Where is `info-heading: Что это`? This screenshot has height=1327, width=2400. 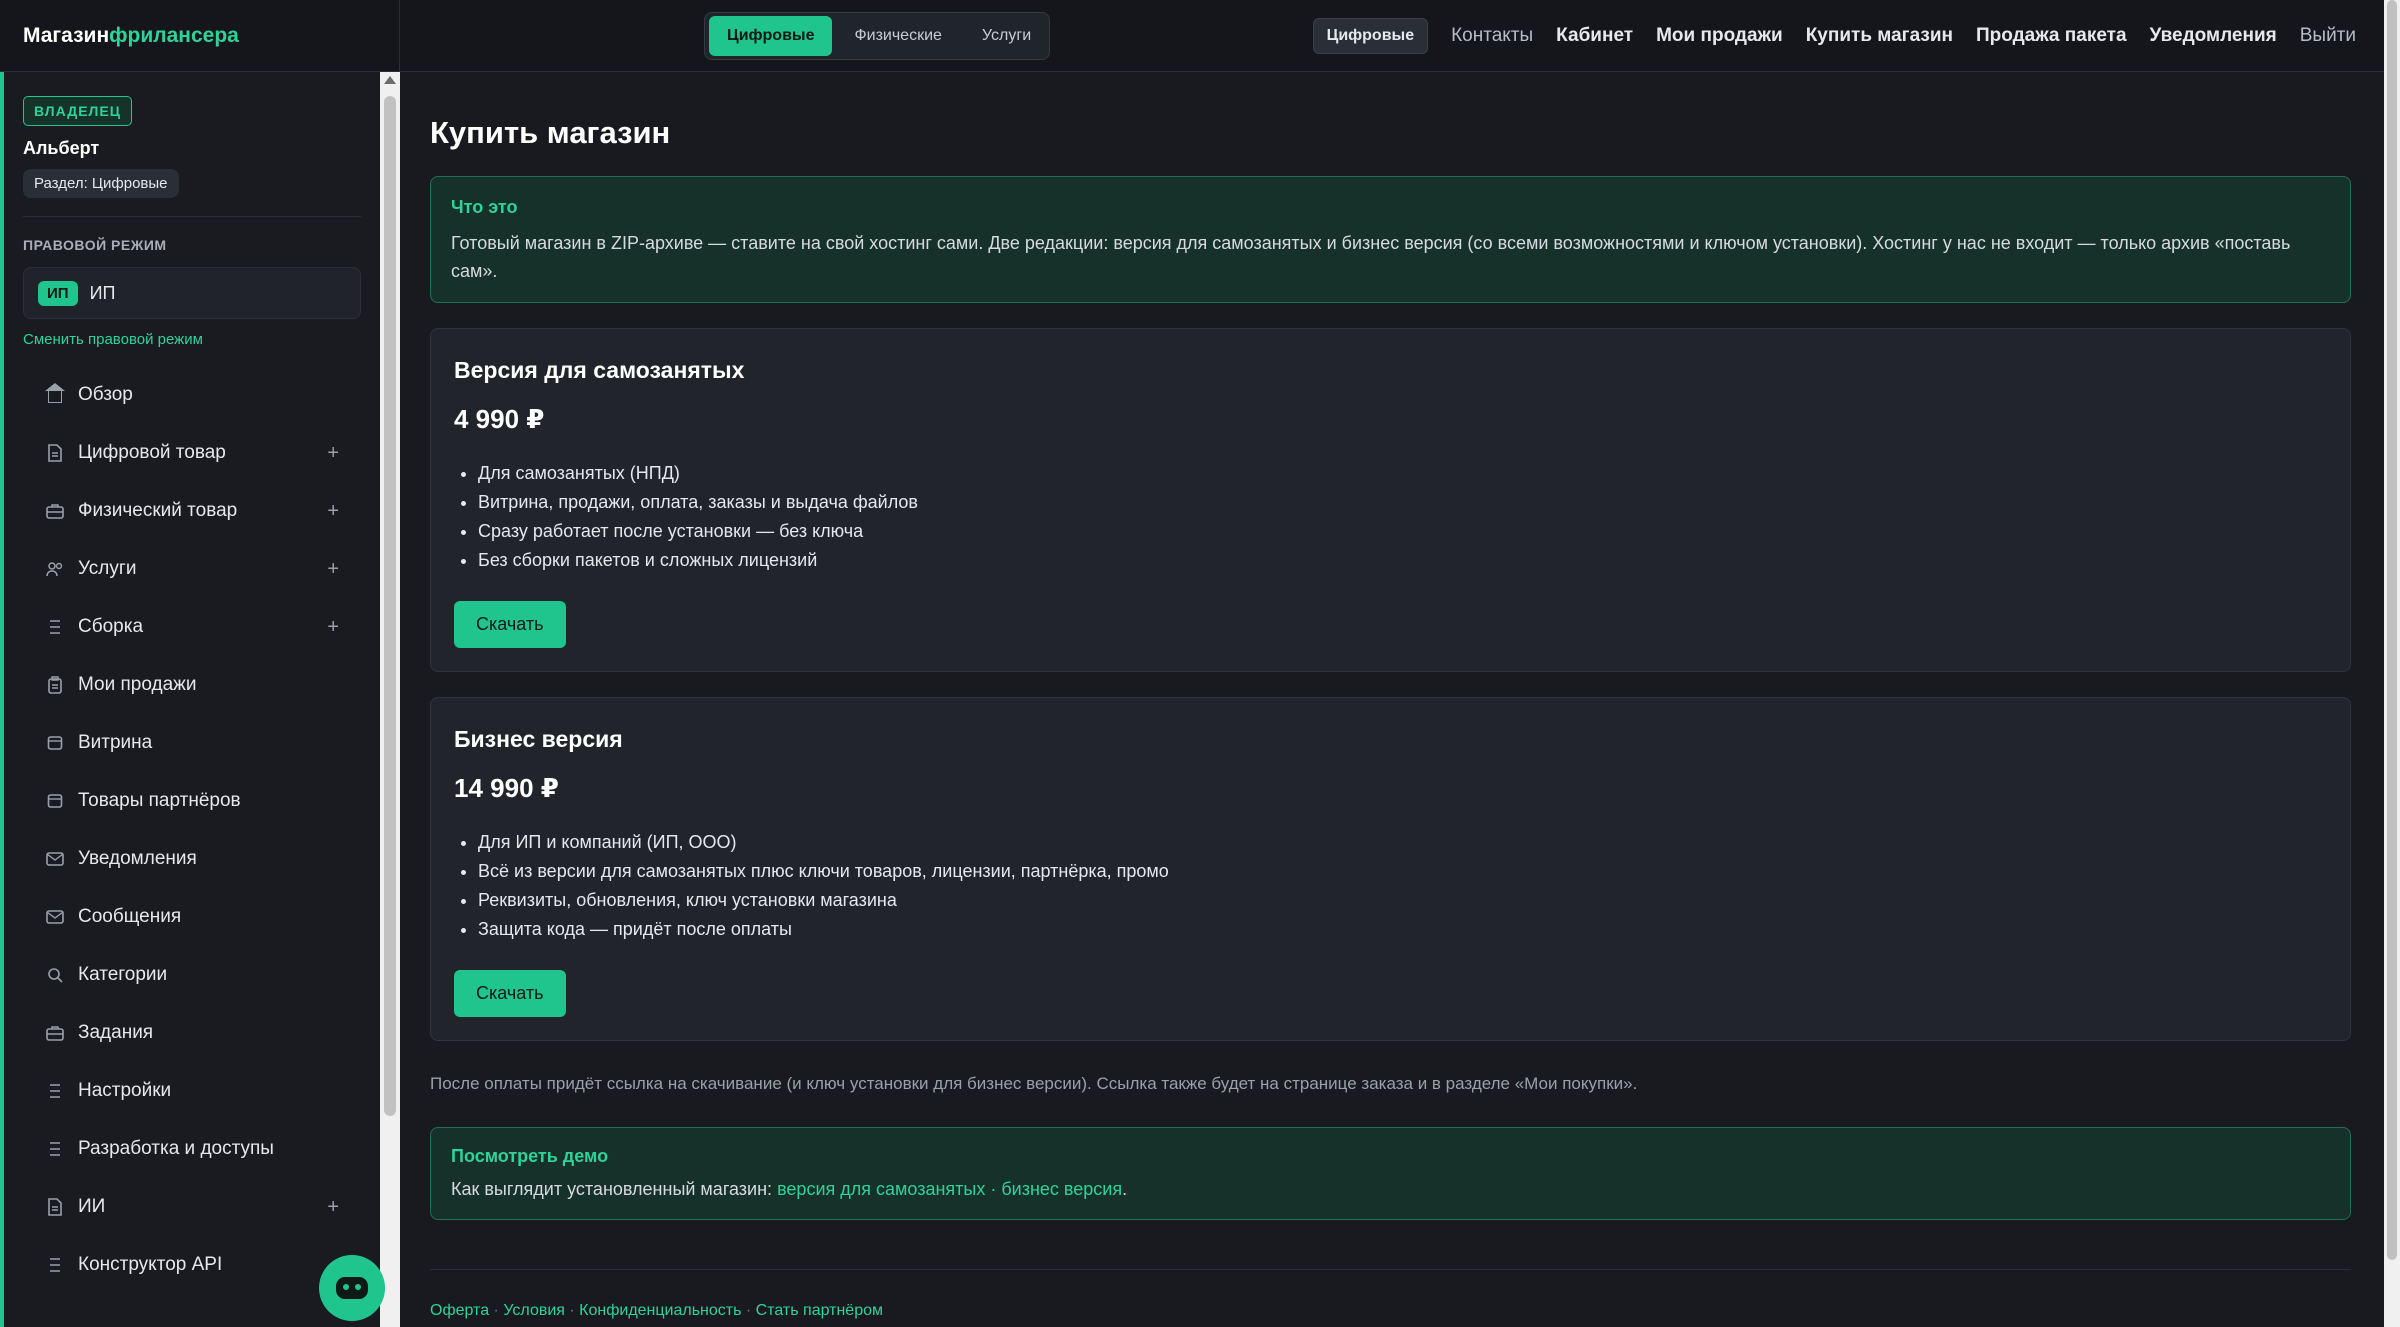 info-heading: Что это is located at coordinates (484, 207).